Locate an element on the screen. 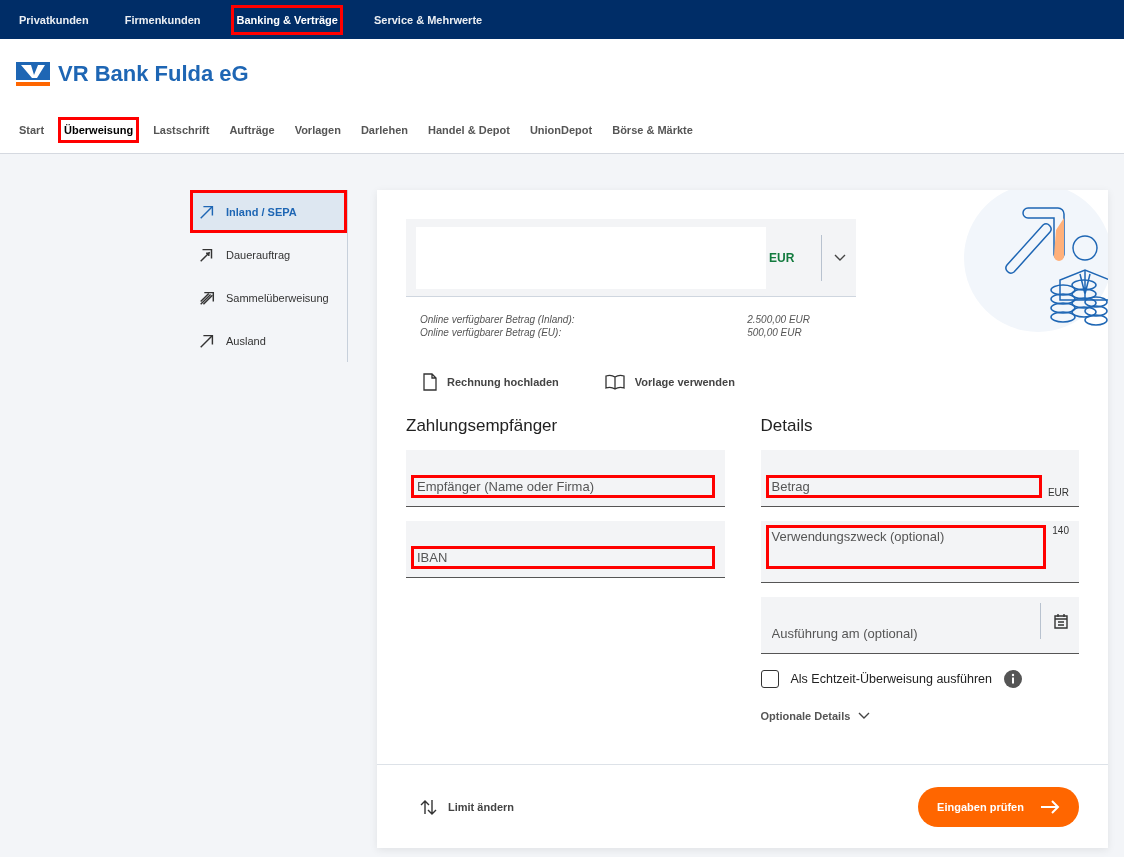  checkbox is located at coordinates (769, 679).